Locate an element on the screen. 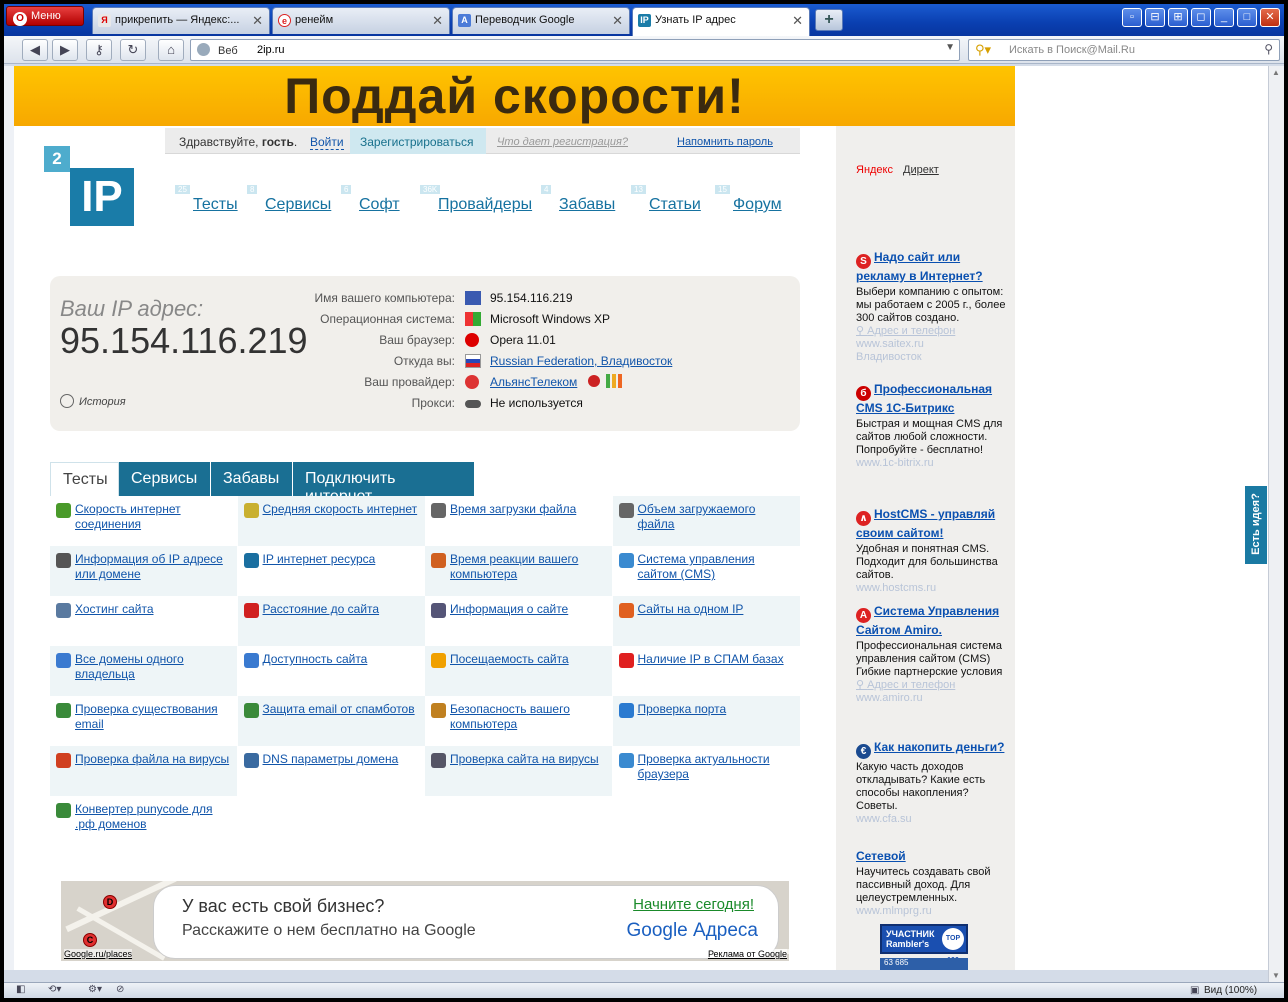  registration-info-link: Что дает регистрация? is located at coordinates (562, 142).